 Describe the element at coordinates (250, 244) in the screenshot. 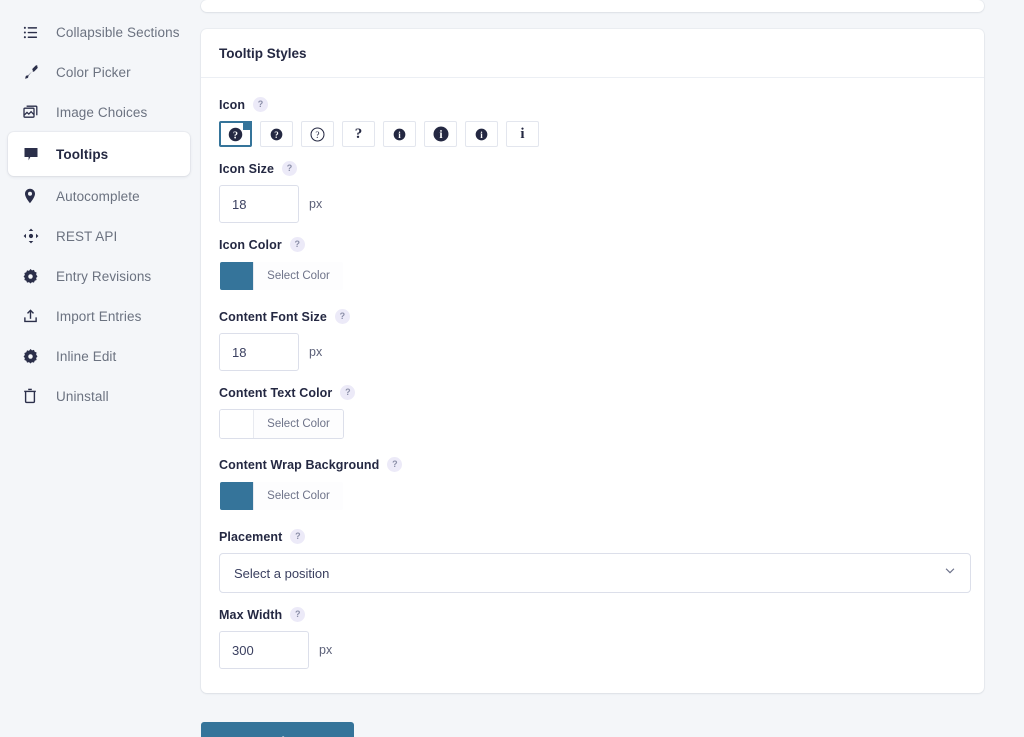

I see `field-label-text: Icon Color` at that location.